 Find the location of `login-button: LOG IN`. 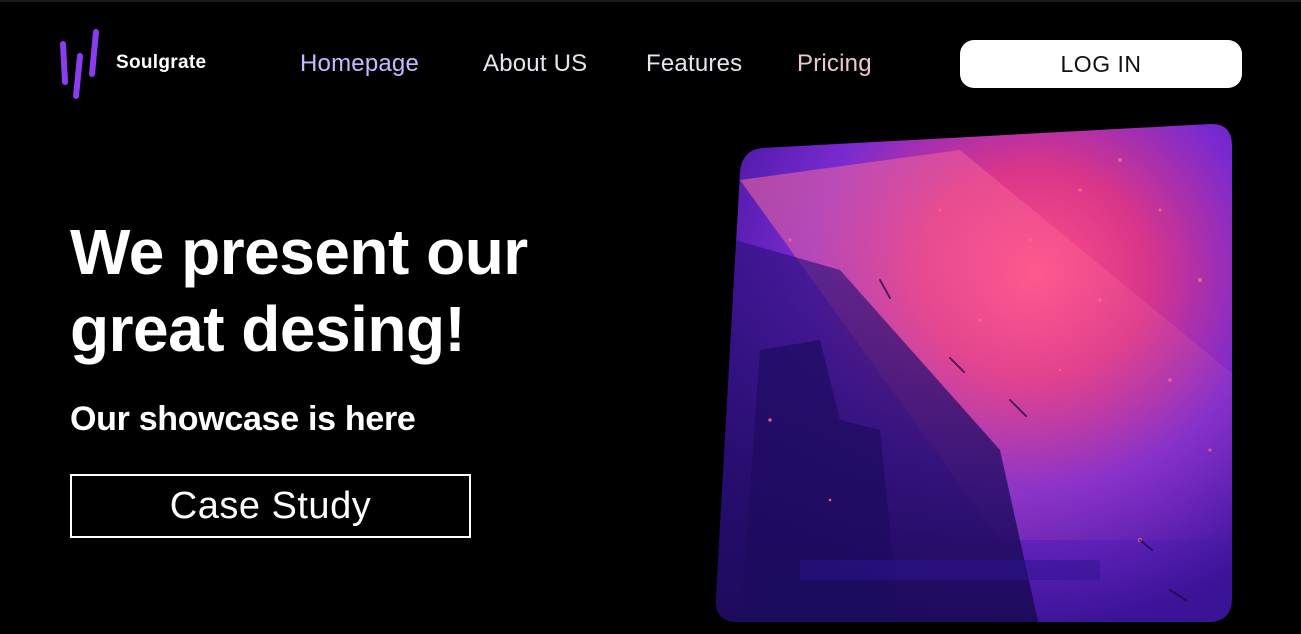

login-button: LOG IN is located at coordinates (1101, 64).